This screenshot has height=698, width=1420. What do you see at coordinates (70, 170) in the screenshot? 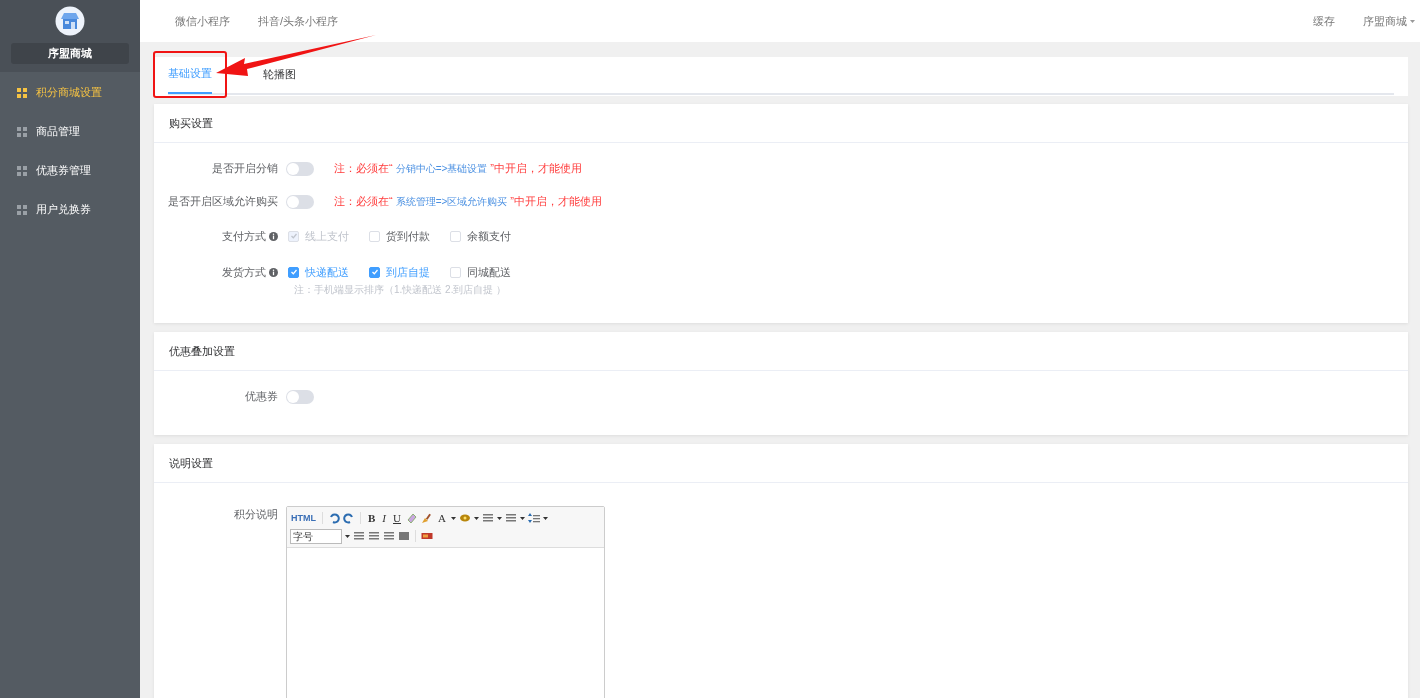
I see `sidebar-item: 优惠券管理` at bounding box center [70, 170].